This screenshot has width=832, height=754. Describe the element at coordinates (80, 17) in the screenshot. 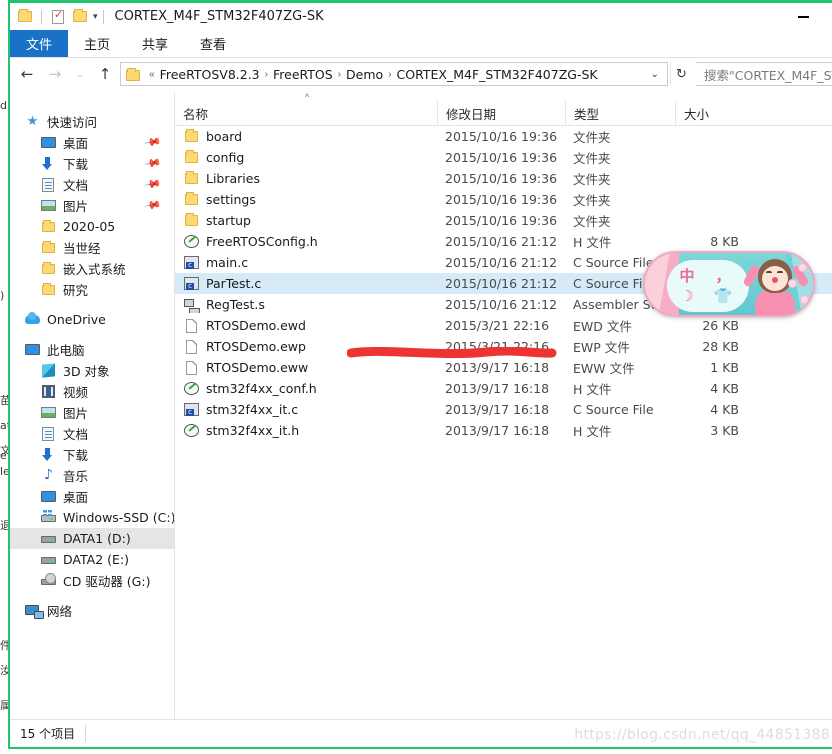

I see `new-folder-icon` at that location.